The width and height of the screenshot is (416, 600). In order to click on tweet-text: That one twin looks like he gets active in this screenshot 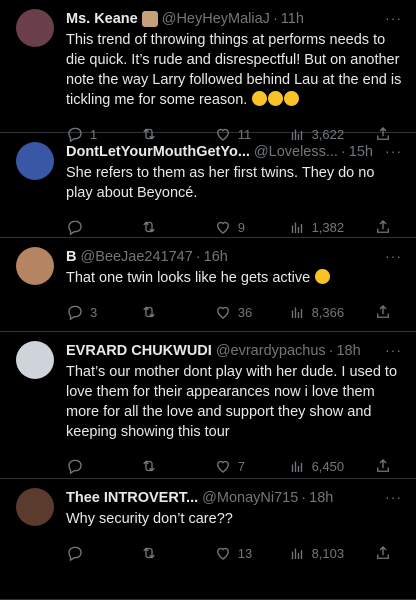, I will do `click(235, 278)`.